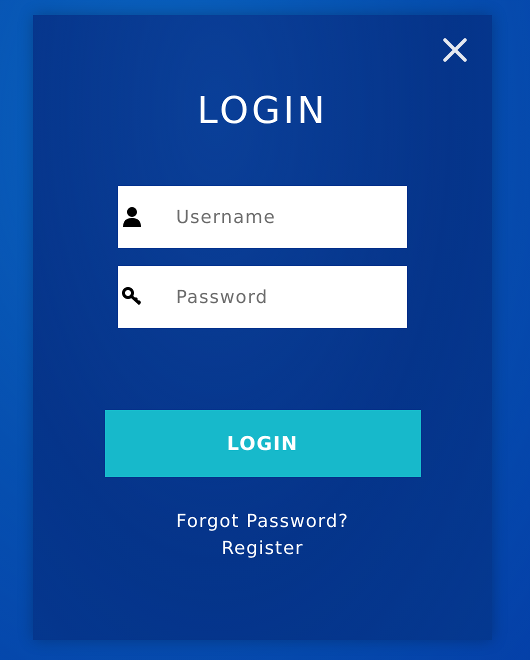 This screenshot has width=530, height=660. Describe the element at coordinates (132, 217) in the screenshot. I see `user-icon` at that location.